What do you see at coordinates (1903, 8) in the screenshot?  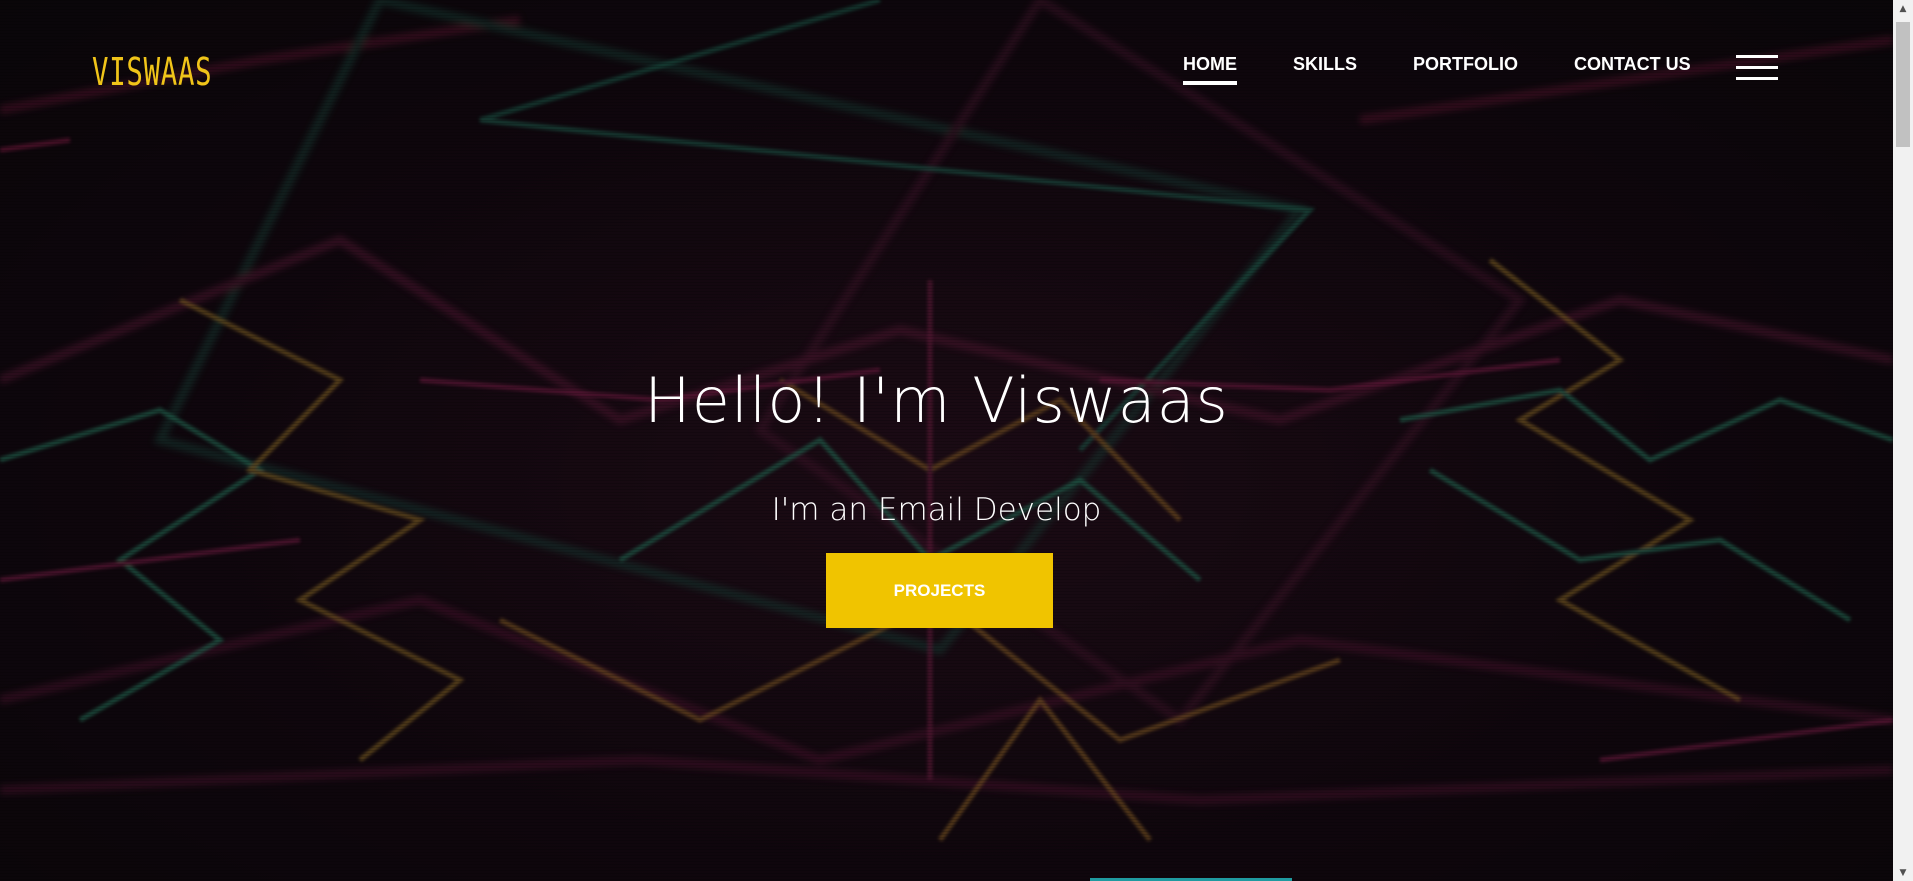 I see `scroll-up-arrow-icon: ▲` at bounding box center [1903, 8].